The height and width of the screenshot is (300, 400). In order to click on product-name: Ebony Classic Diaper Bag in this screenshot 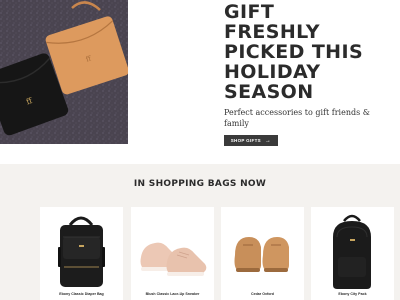, I will do `click(81, 294)`.